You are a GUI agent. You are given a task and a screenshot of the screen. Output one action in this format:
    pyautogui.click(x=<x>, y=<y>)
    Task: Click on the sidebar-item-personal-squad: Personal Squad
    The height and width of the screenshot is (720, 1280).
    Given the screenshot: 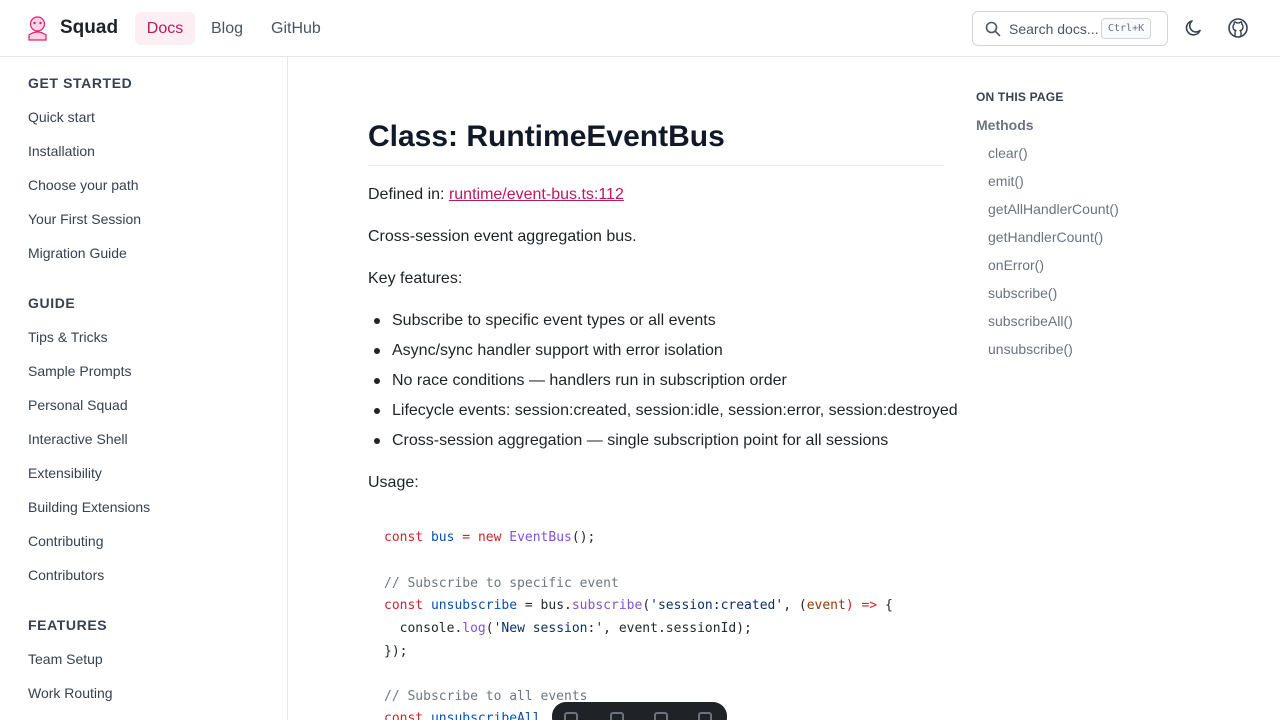 What is the action you would take?
    pyautogui.click(x=78, y=405)
    